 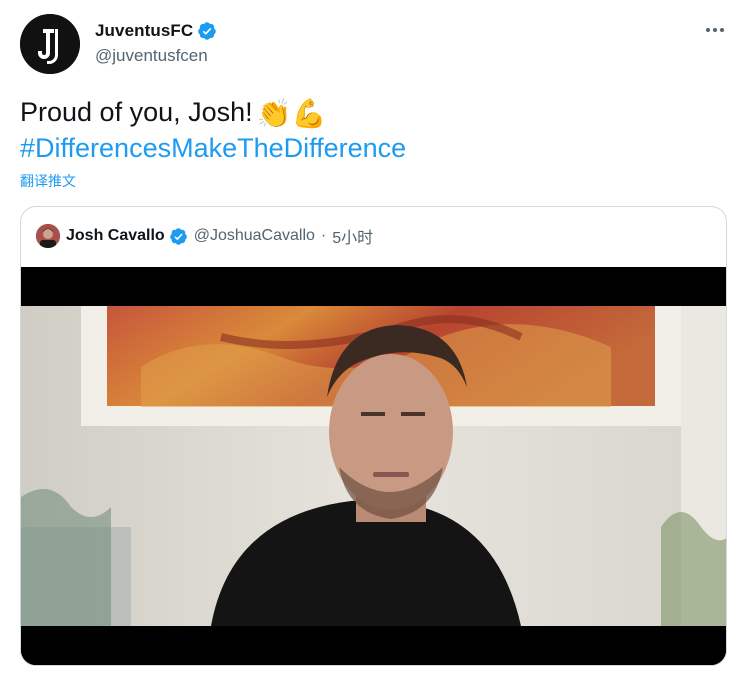 I want to click on quoted-tweet-time: 5小时, so click(x=353, y=238).